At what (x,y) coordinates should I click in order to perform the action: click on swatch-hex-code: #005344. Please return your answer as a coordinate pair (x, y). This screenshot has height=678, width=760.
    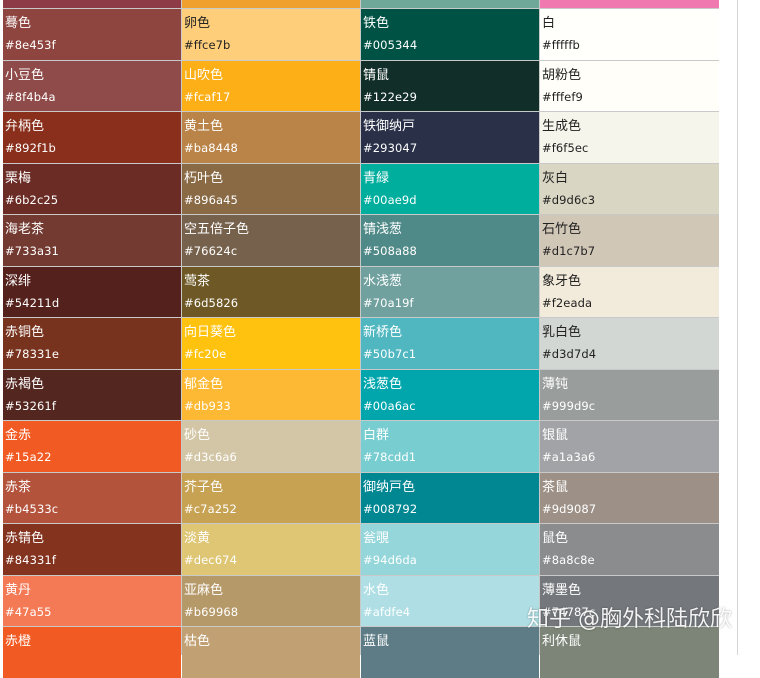
    Looking at the image, I should click on (390, 45).